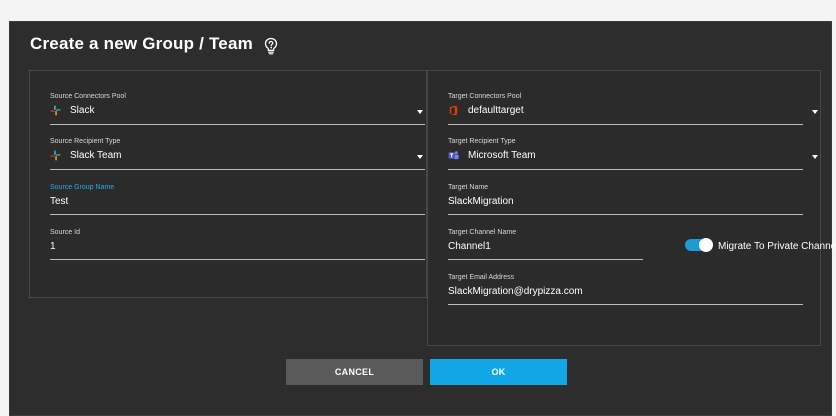  I want to click on private-channel-toggle, so click(699, 245).